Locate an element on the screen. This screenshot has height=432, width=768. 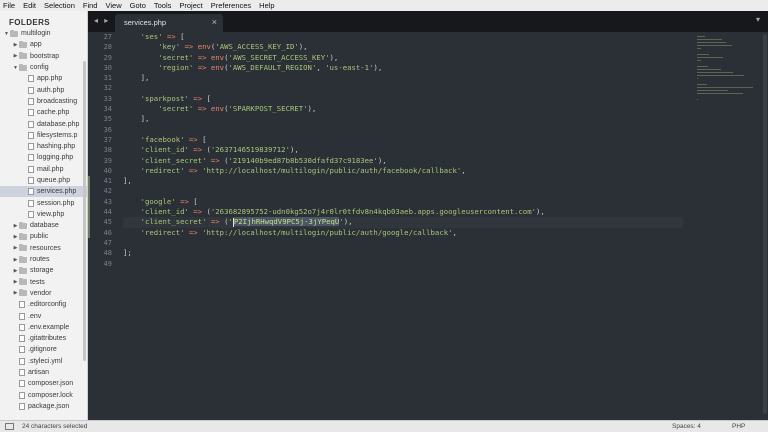
tree-file: mail.php is located at coordinates (43, 169).